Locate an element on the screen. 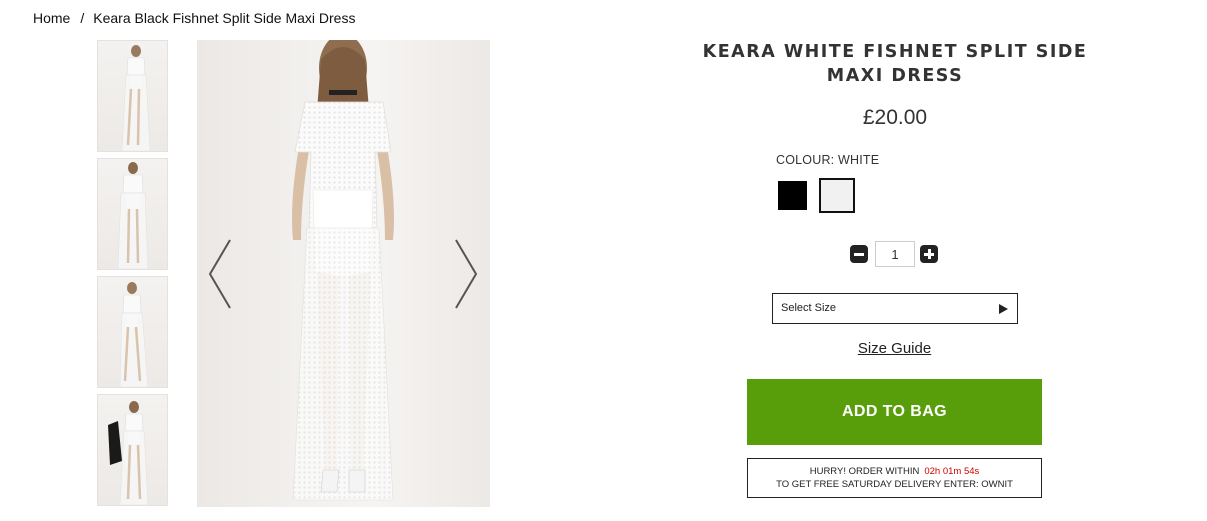 The width and height of the screenshot is (1207, 521). breadcrumb-home-link: Home is located at coordinates (51, 18).